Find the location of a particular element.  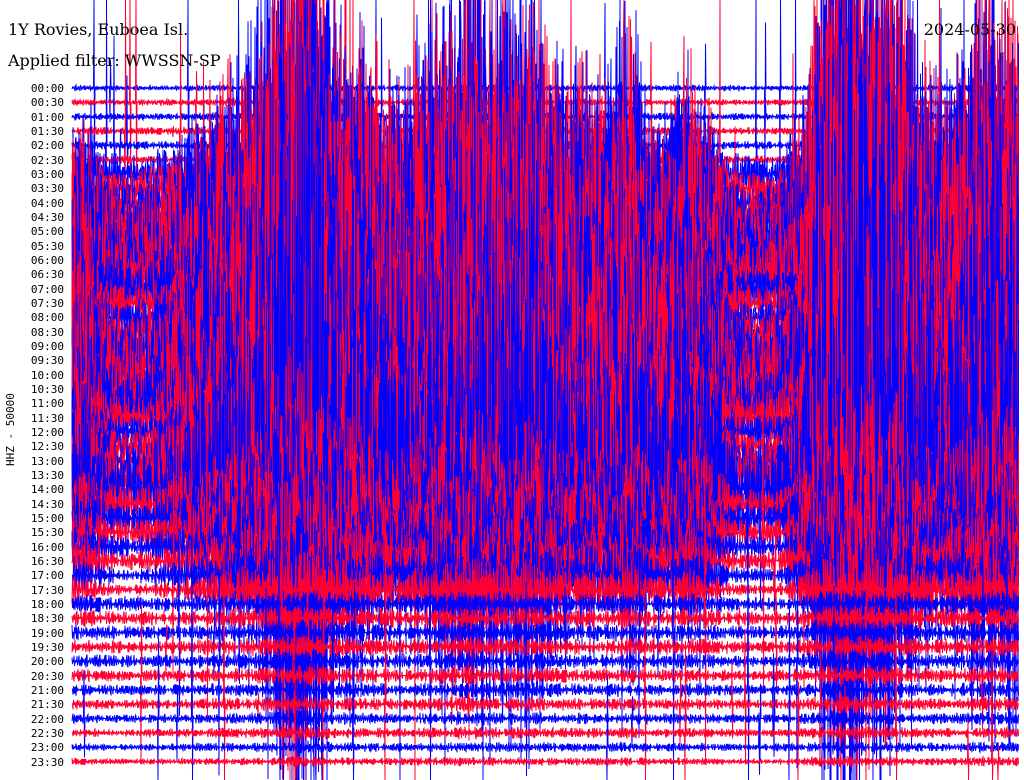

row-time-label: 10:30 is located at coordinates (47, 389).